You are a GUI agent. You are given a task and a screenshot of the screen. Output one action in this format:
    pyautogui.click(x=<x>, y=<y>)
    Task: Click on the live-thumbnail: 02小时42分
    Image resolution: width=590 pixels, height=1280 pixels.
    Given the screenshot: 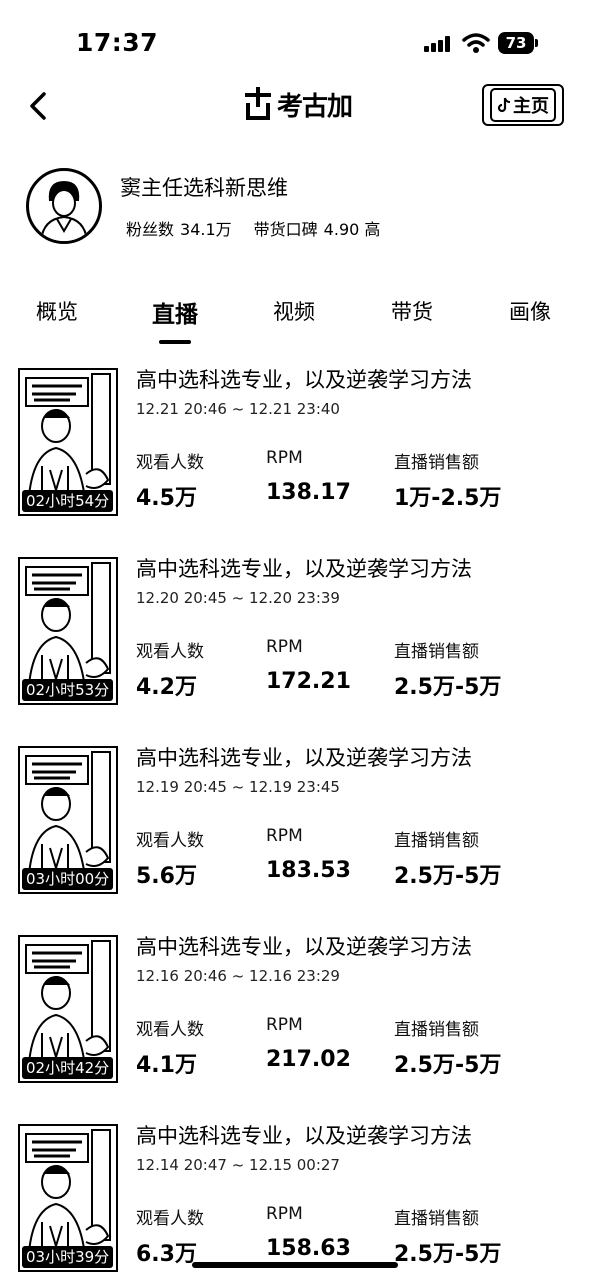 What is the action you would take?
    pyautogui.click(x=68, y=1009)
    